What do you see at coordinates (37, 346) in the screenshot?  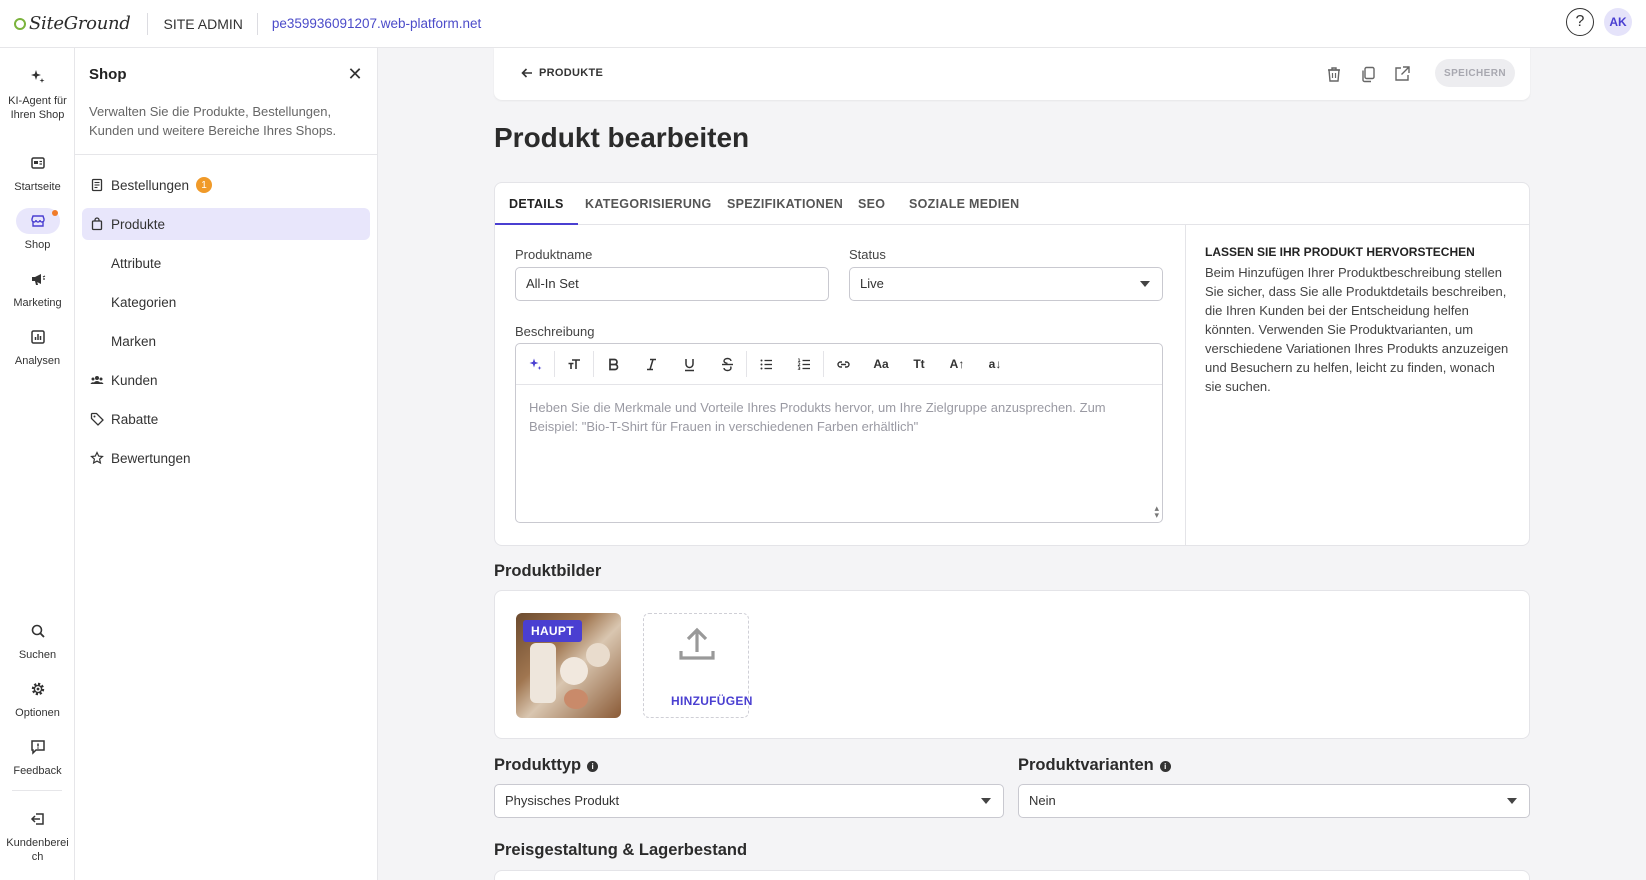 I see `rail-item-analytics: Analysen` at bounding box center [37, 346].